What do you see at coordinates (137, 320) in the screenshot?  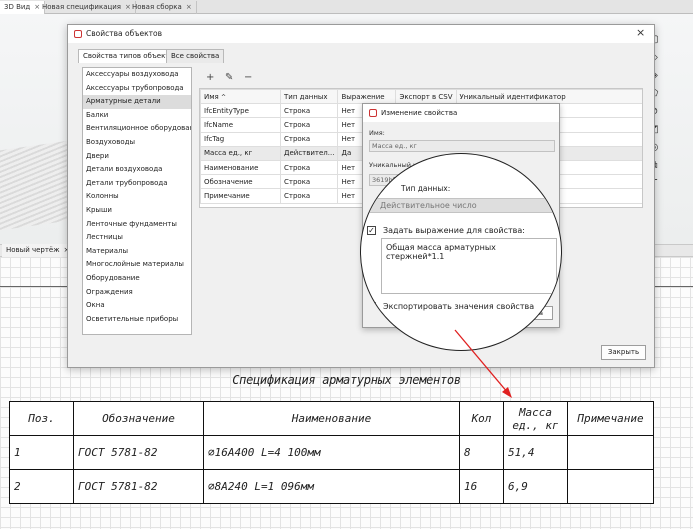 I see `category-item: Осветительные приборы` at bounding box center [137, 320].